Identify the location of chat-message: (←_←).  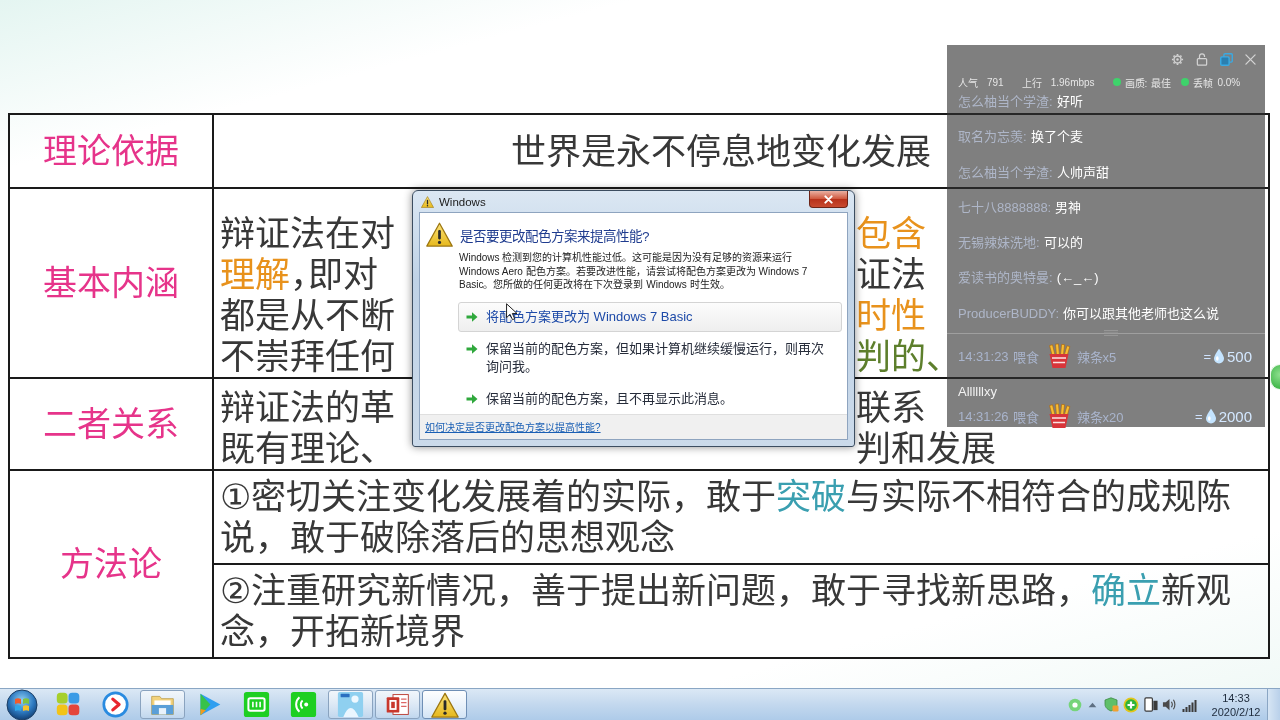
(1077, 278).